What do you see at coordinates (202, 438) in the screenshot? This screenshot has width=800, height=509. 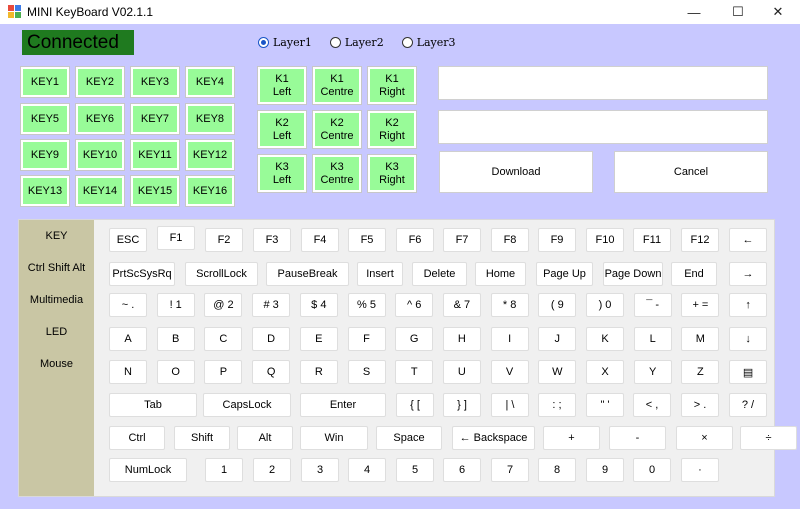 I see `key-shift-button: Shift` at bounding box center [202, 438].